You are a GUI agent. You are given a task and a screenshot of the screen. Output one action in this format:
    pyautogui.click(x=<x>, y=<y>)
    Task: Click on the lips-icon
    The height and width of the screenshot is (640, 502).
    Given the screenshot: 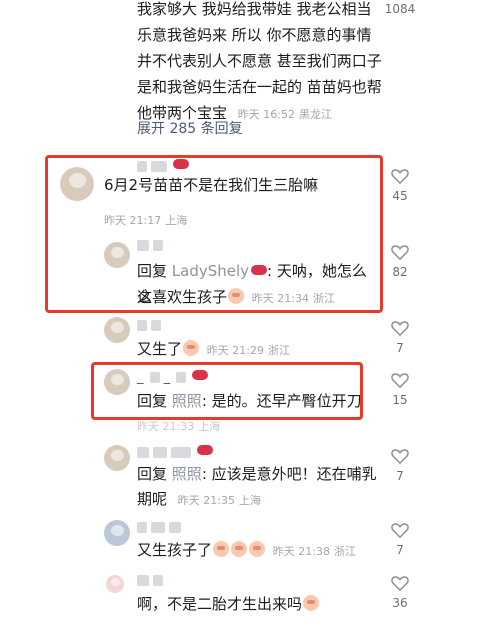 What is the action you would take?
    pyautogui.click(x=205, y=450)
    